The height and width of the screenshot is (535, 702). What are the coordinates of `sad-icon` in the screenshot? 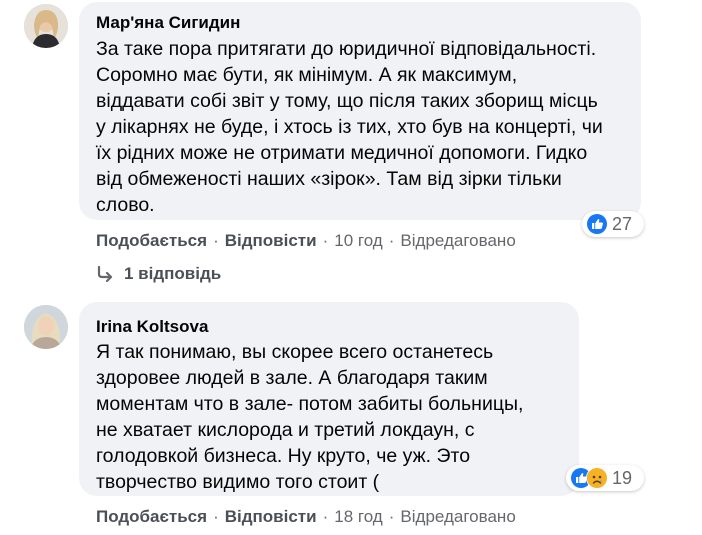 It's located at (597, 478).